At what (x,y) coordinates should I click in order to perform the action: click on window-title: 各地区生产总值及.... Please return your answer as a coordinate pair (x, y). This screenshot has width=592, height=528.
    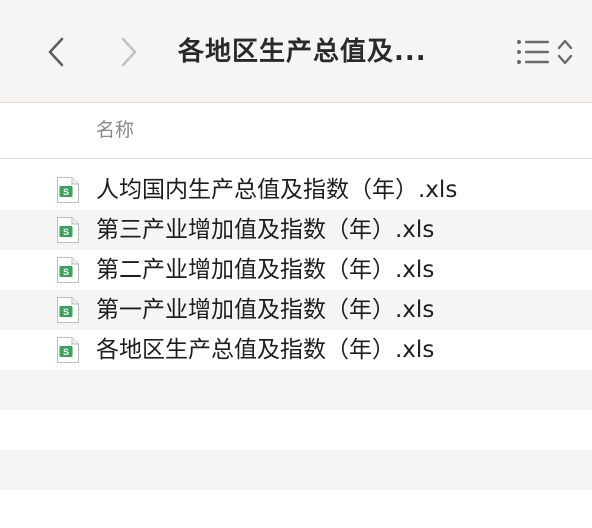
    Looking at the image, I should click on (302, 52).